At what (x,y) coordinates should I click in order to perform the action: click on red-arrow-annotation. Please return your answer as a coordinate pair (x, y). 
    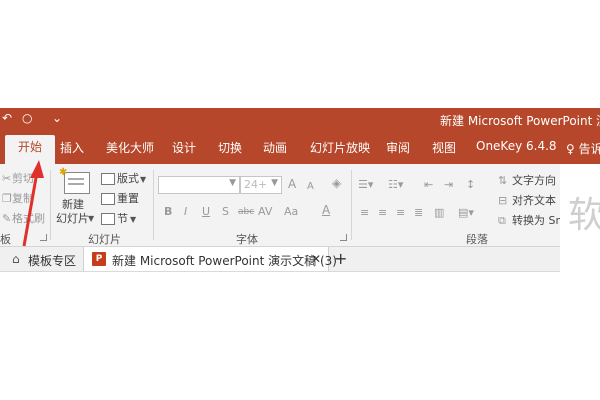
    Looking at the image, I should click on (33, 203).